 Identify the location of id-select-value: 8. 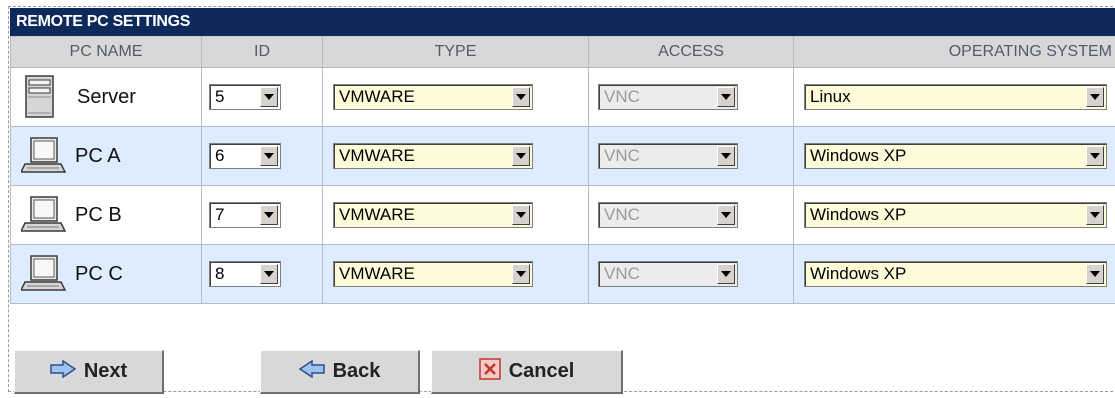
(220, 273).